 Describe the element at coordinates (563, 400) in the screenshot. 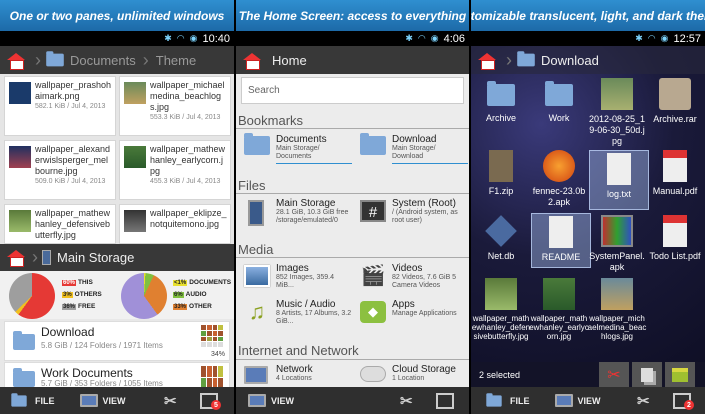

I see `monitor-icon` at that location.